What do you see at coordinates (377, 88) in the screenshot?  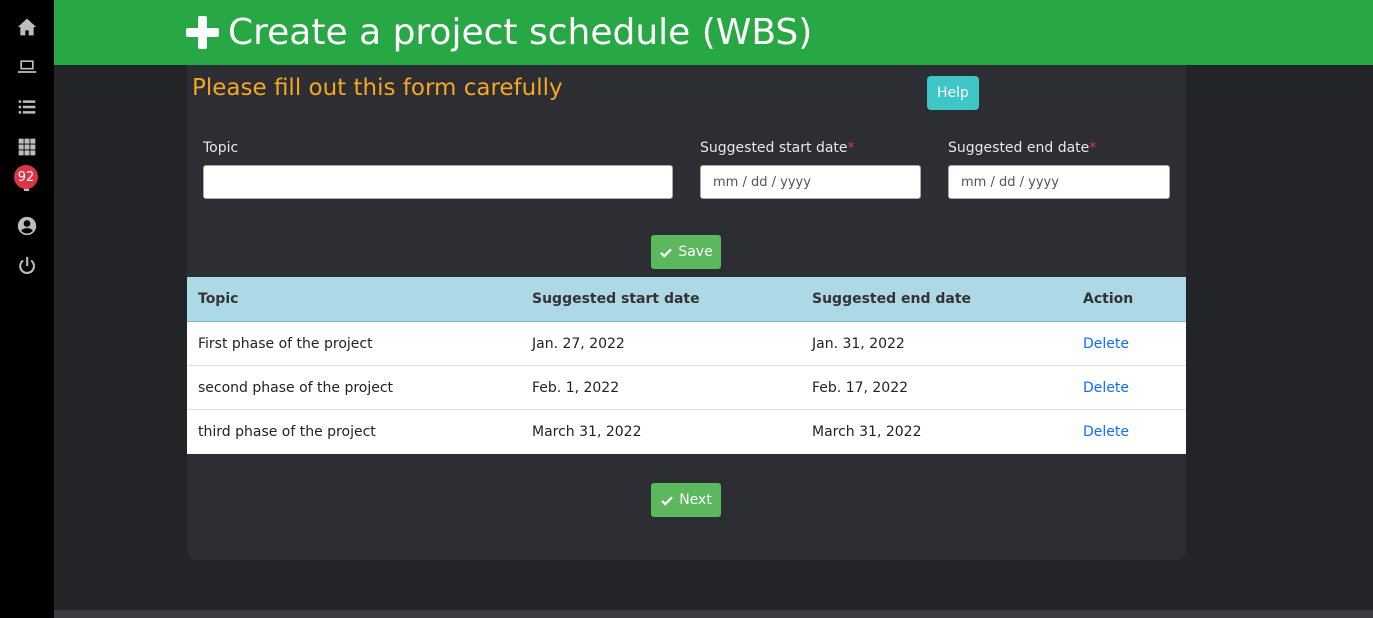 I see `form-heading: Please fill out this form carefully` at bounding box center [377, 88].